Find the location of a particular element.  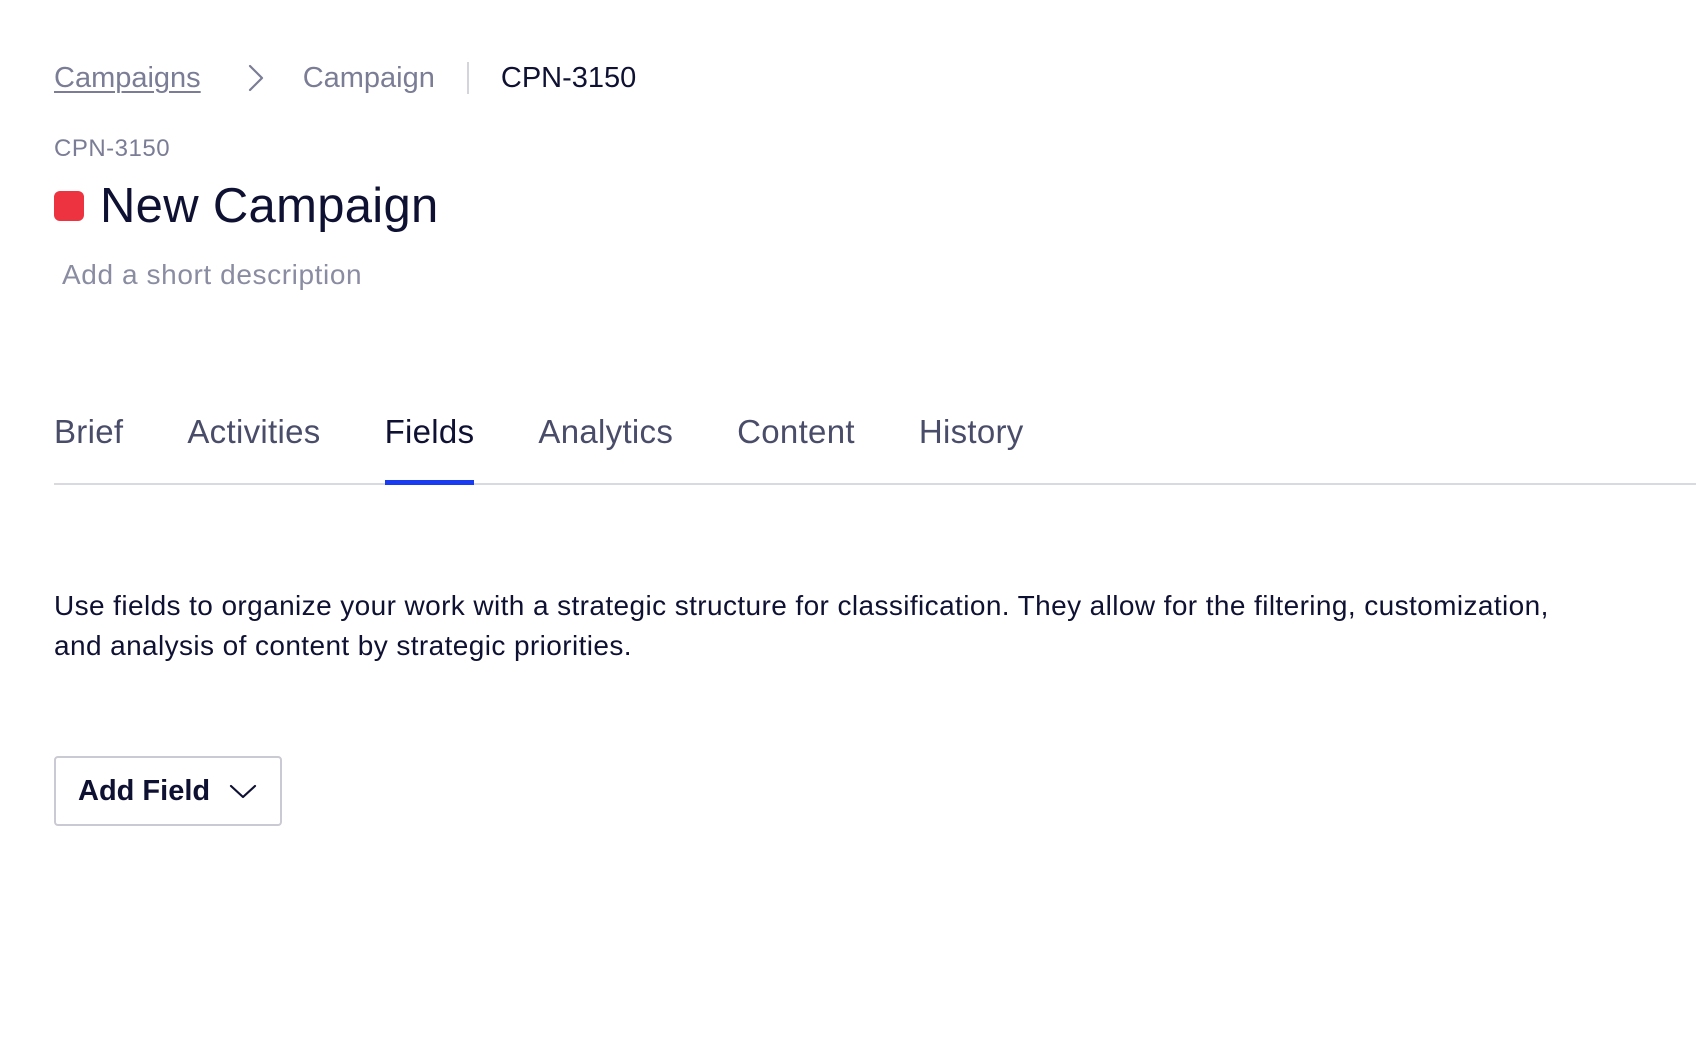

page-title: New Campaign is located at coordinates (269, 206).